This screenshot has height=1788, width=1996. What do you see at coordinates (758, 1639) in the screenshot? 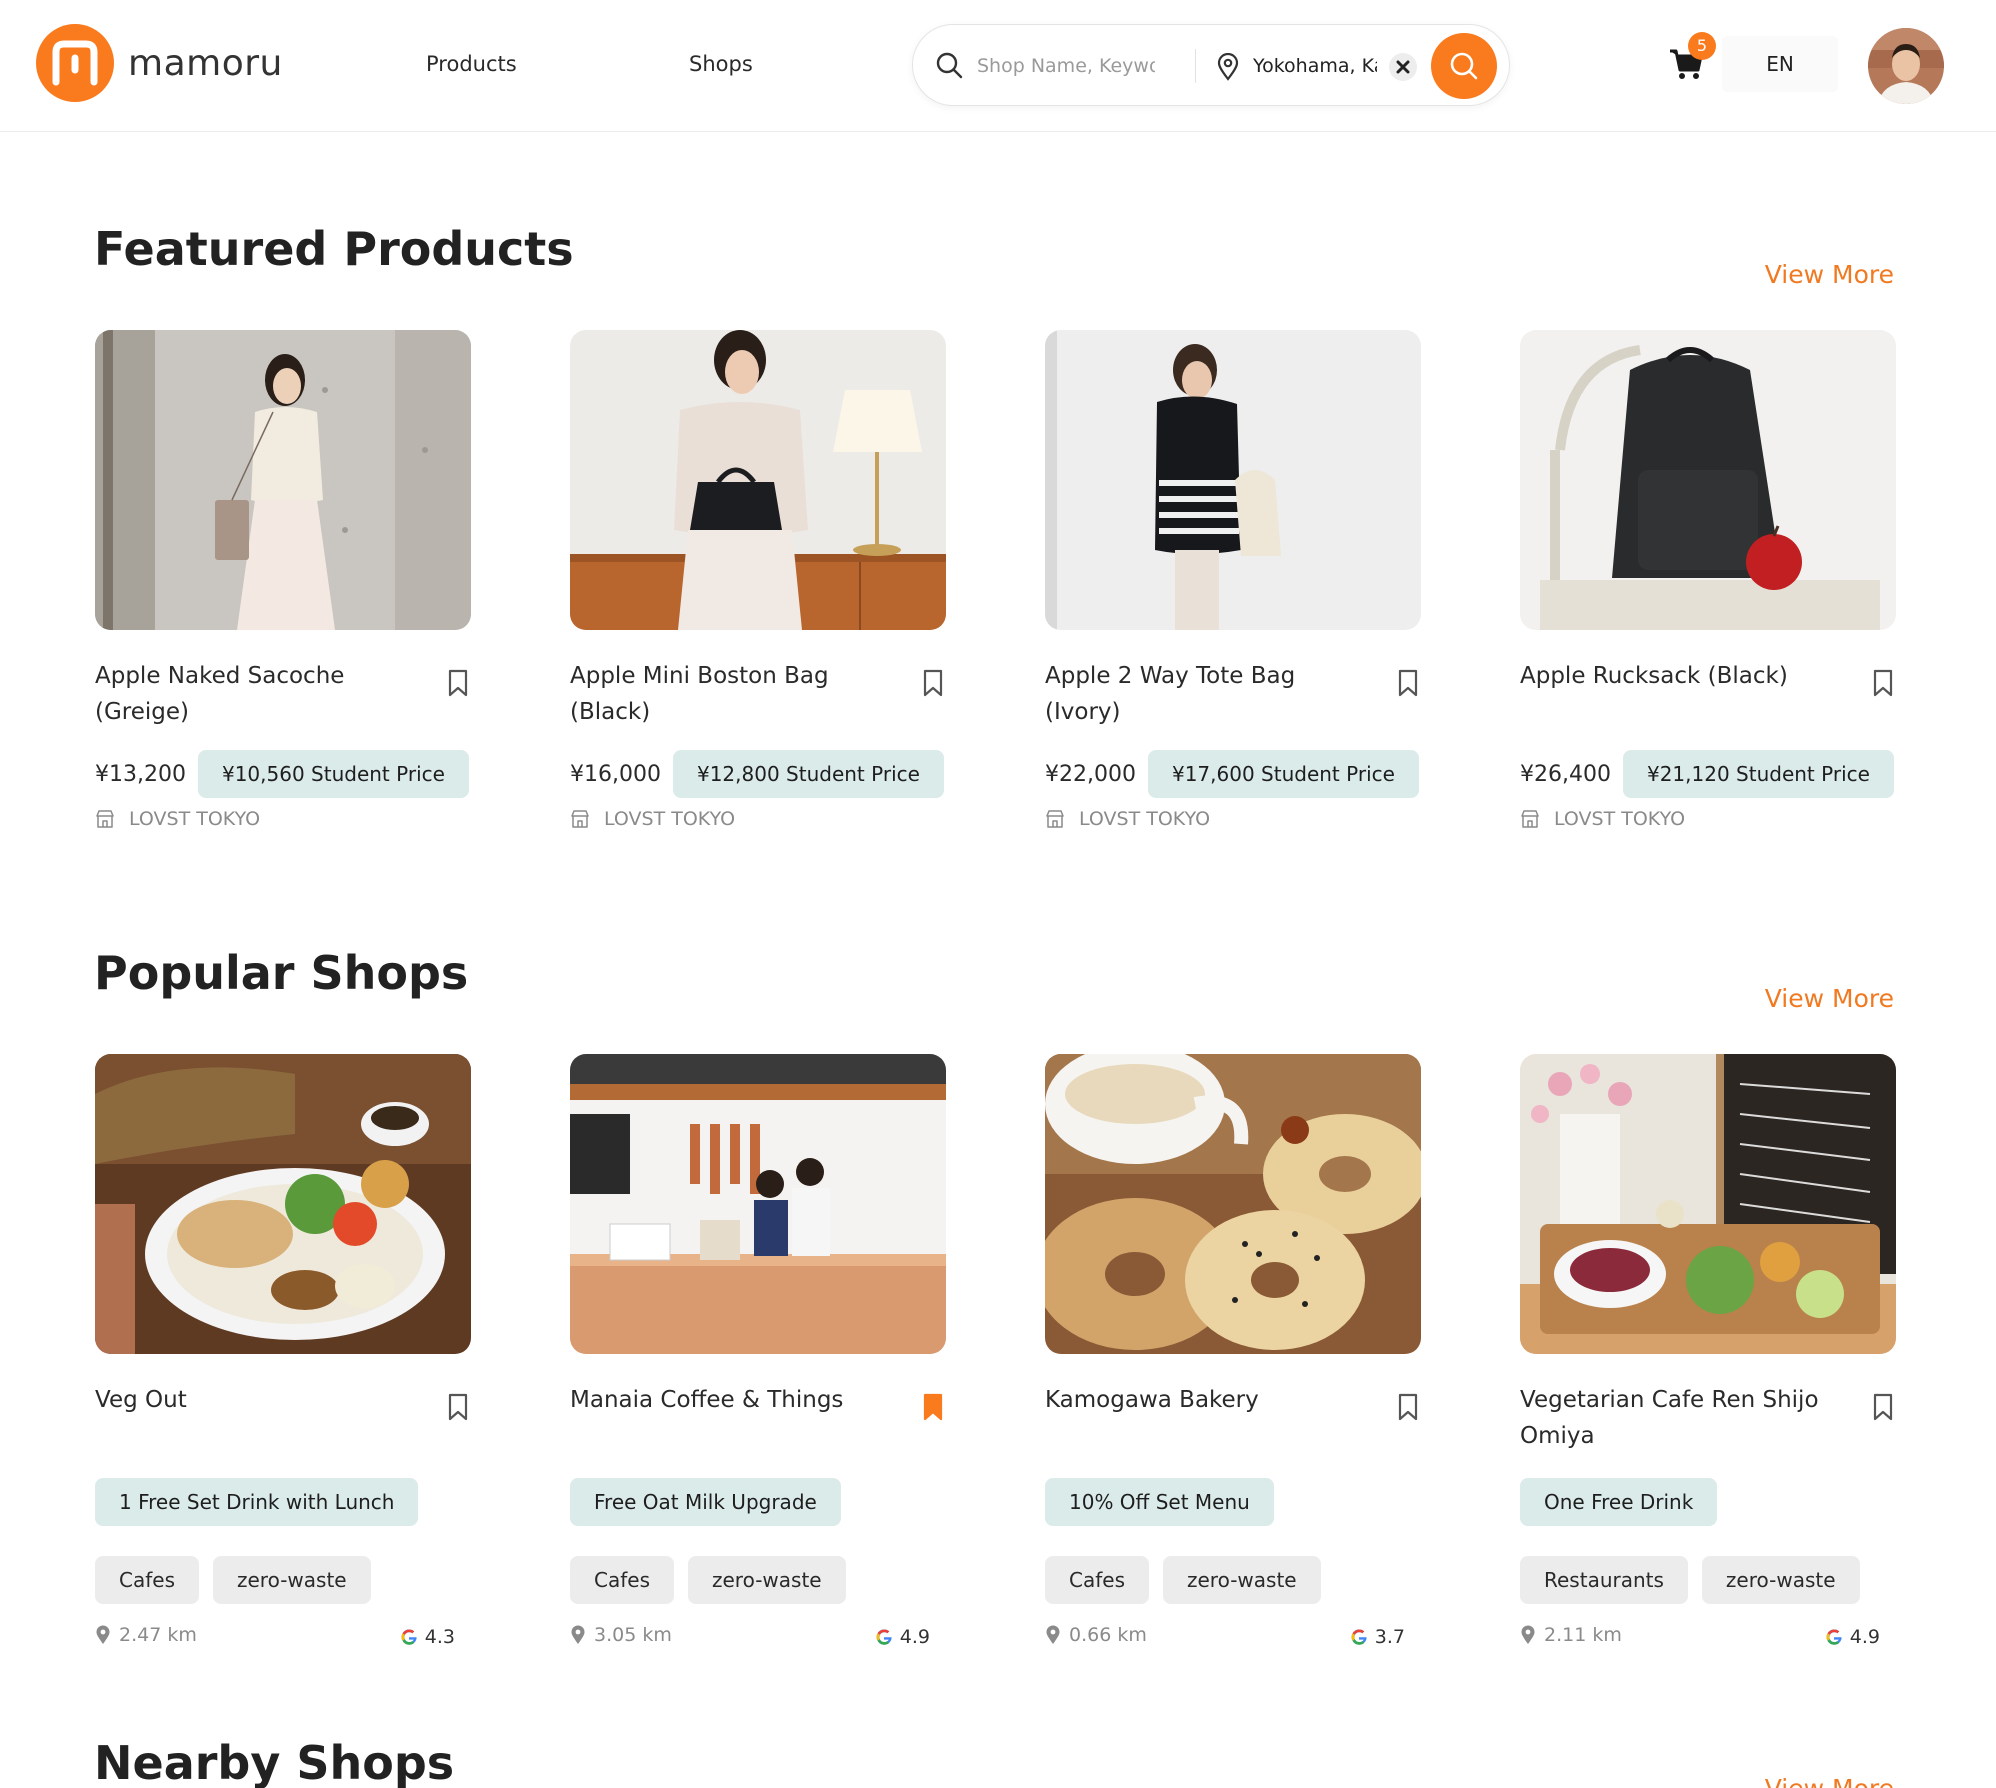
I see `shop-meta: 3.05 km 4.9` at bounding box center [758, 1639].